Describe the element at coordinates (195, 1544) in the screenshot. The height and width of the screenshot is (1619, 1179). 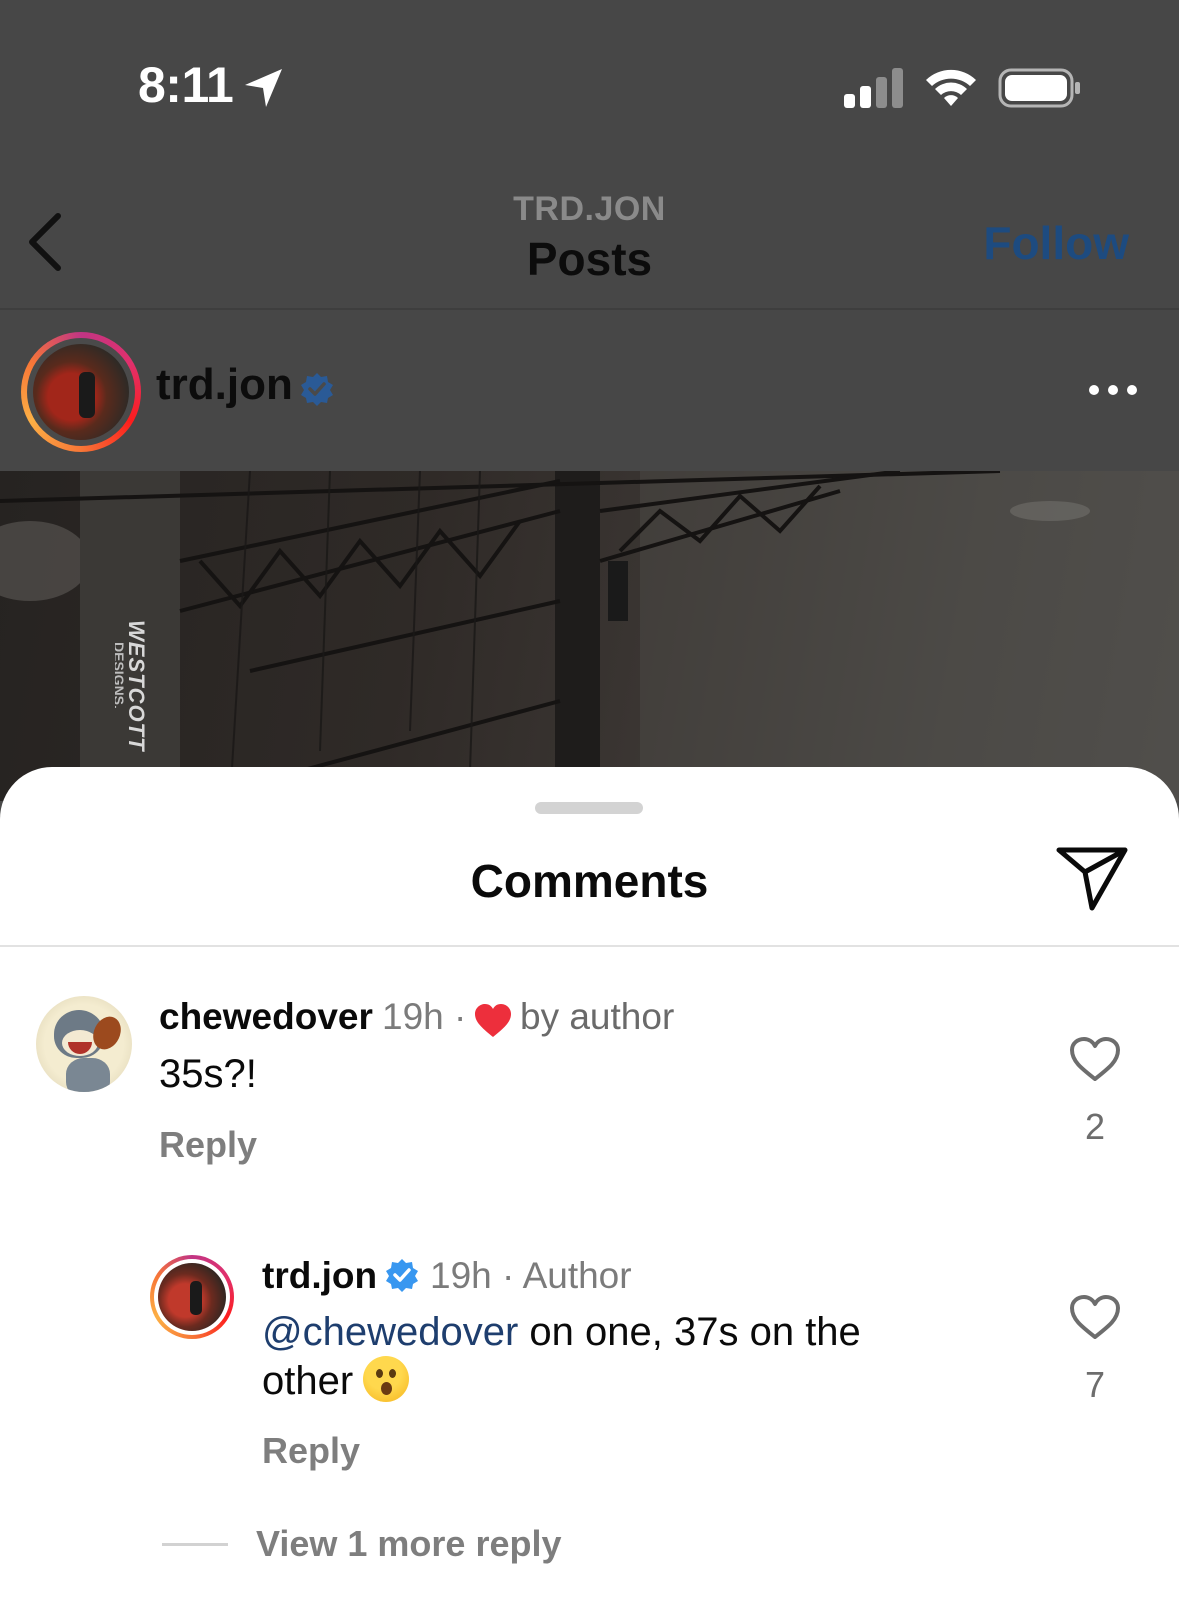
I see `view-more-line` at that location.